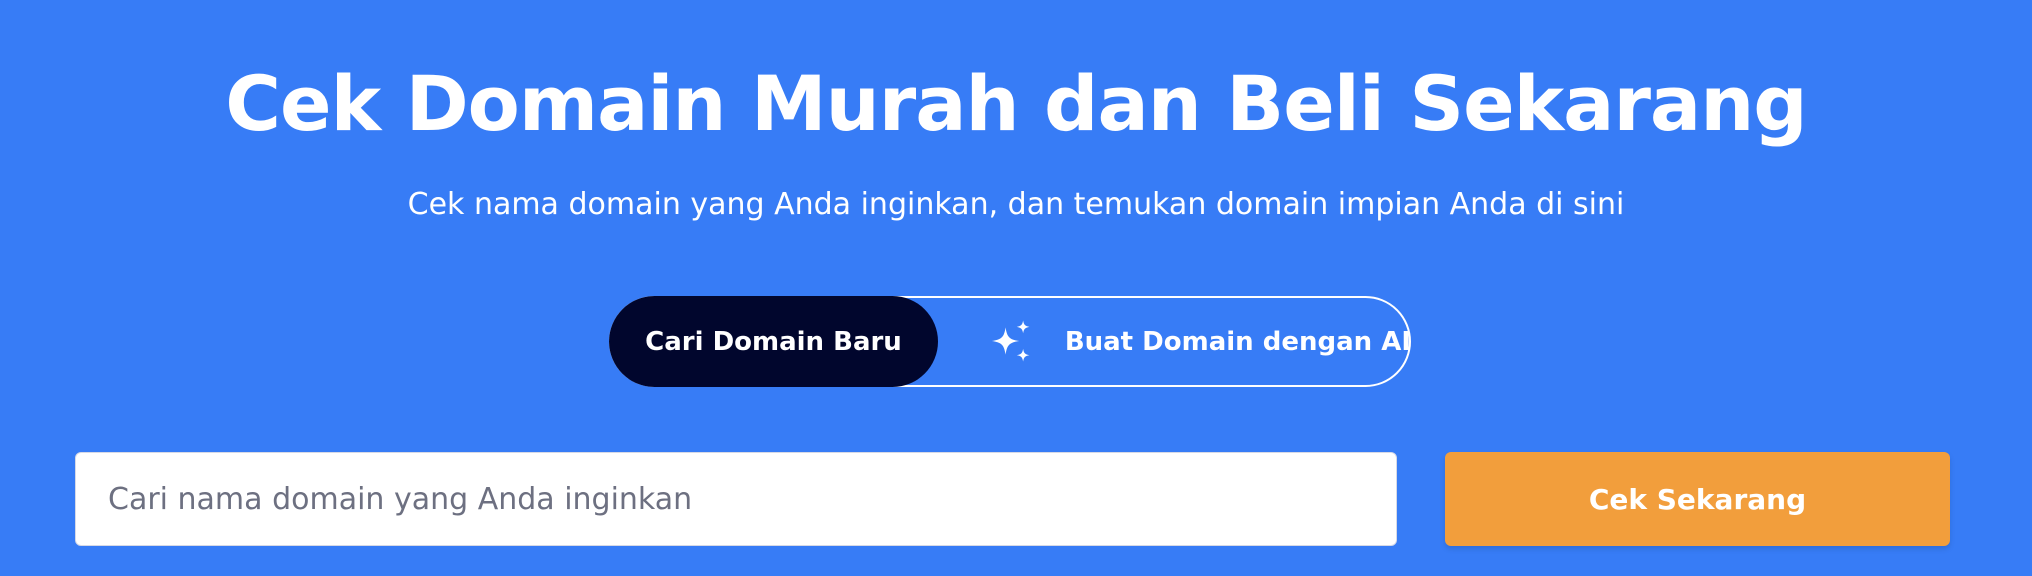 The image size is (2032, 576). I want to click on tab-buat-domain-ai: Buat Domain dengan AI, so click(1197, 341).